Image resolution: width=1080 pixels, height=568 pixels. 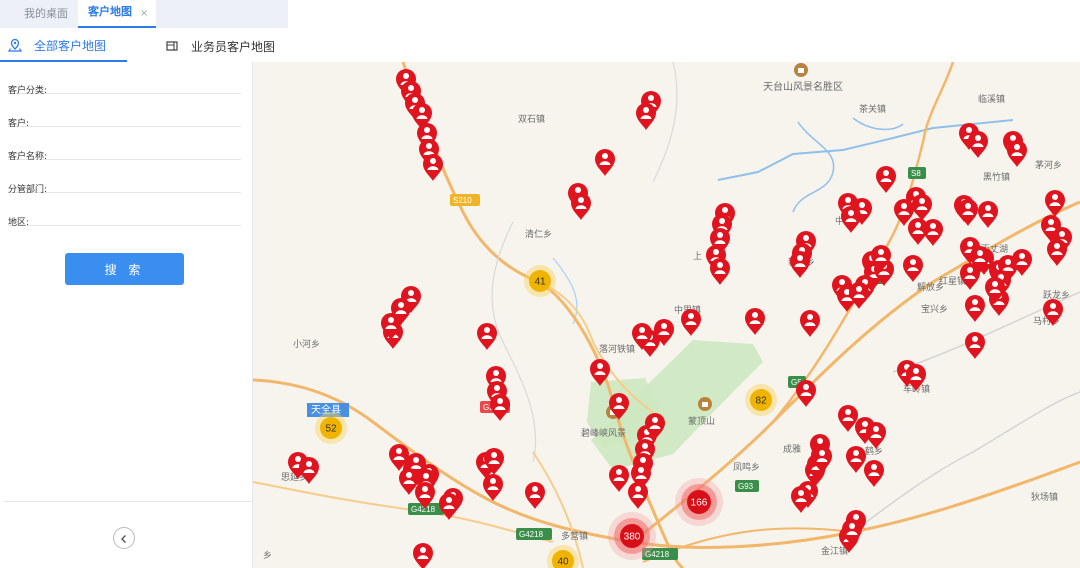 I want to click on place-label: 宝兴乡, so click(x=934, y=308).